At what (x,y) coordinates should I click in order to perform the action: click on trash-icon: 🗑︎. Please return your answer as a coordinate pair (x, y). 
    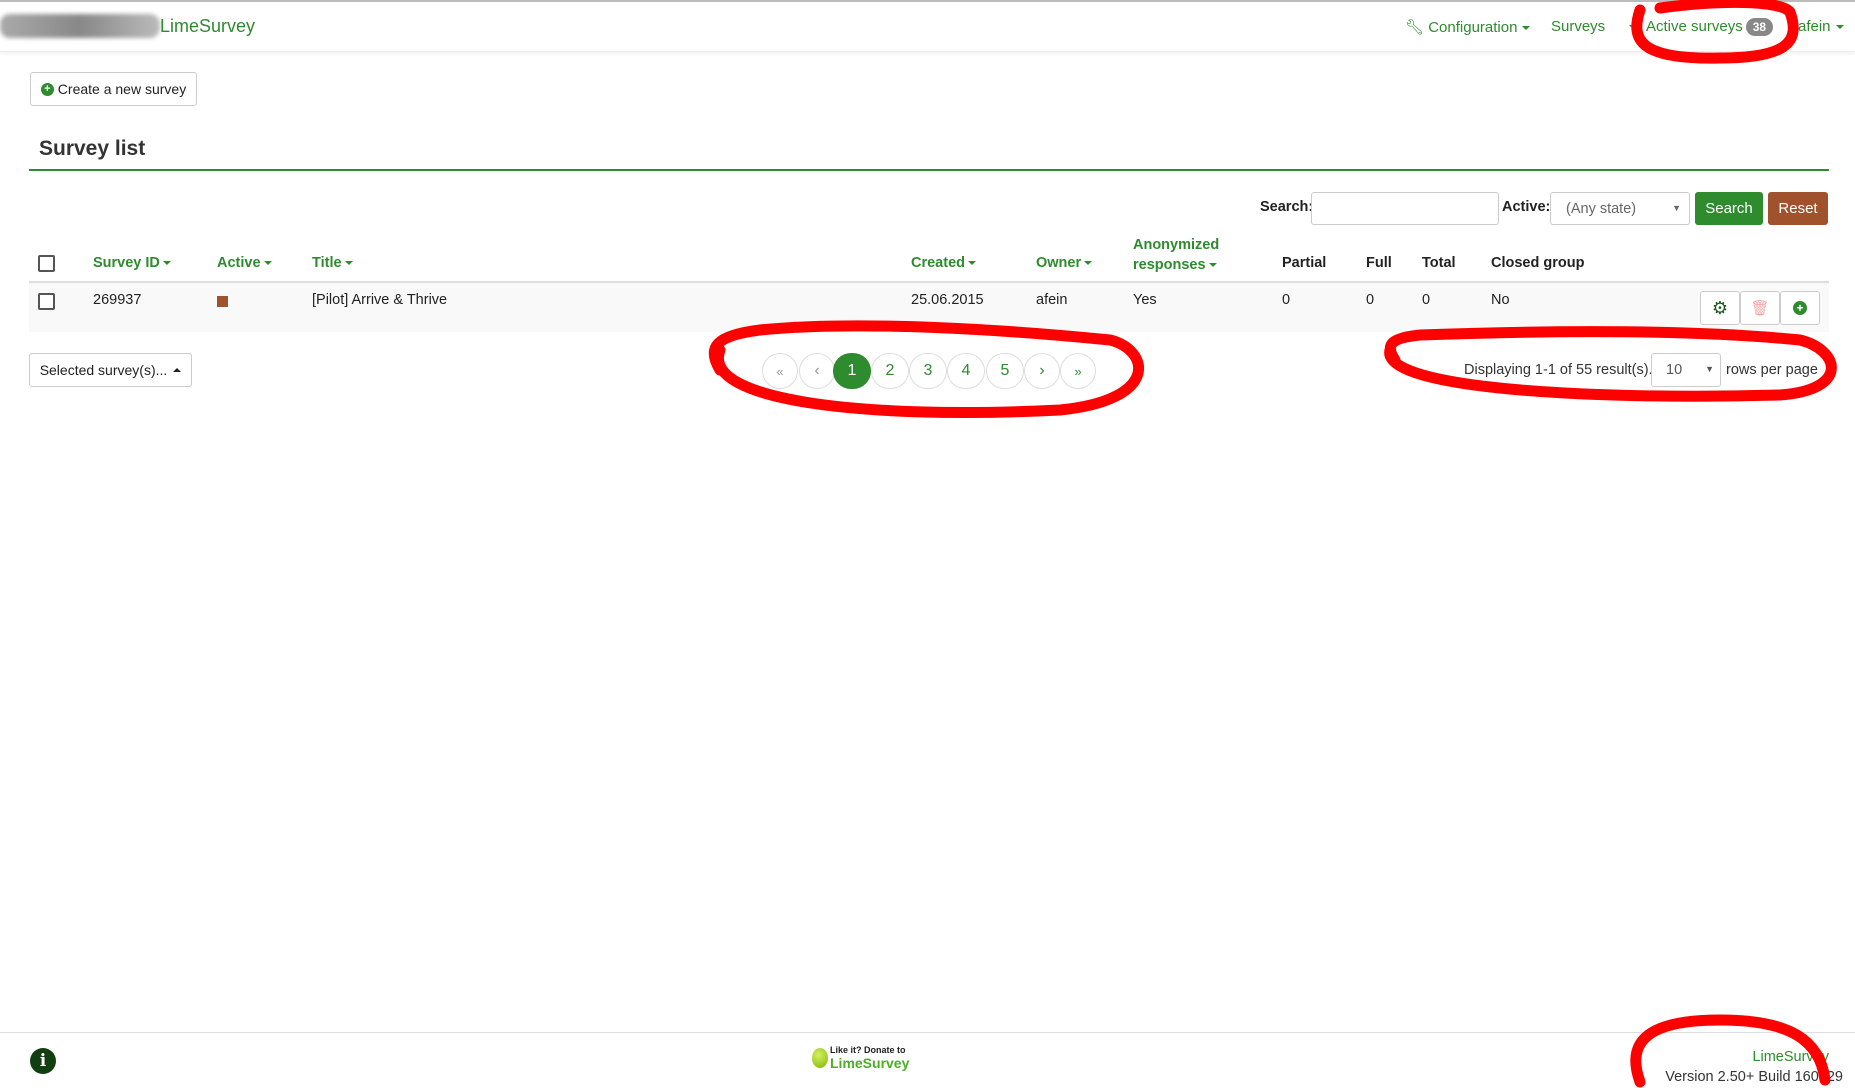
    Looking at the image, I should click on (1760, 308).